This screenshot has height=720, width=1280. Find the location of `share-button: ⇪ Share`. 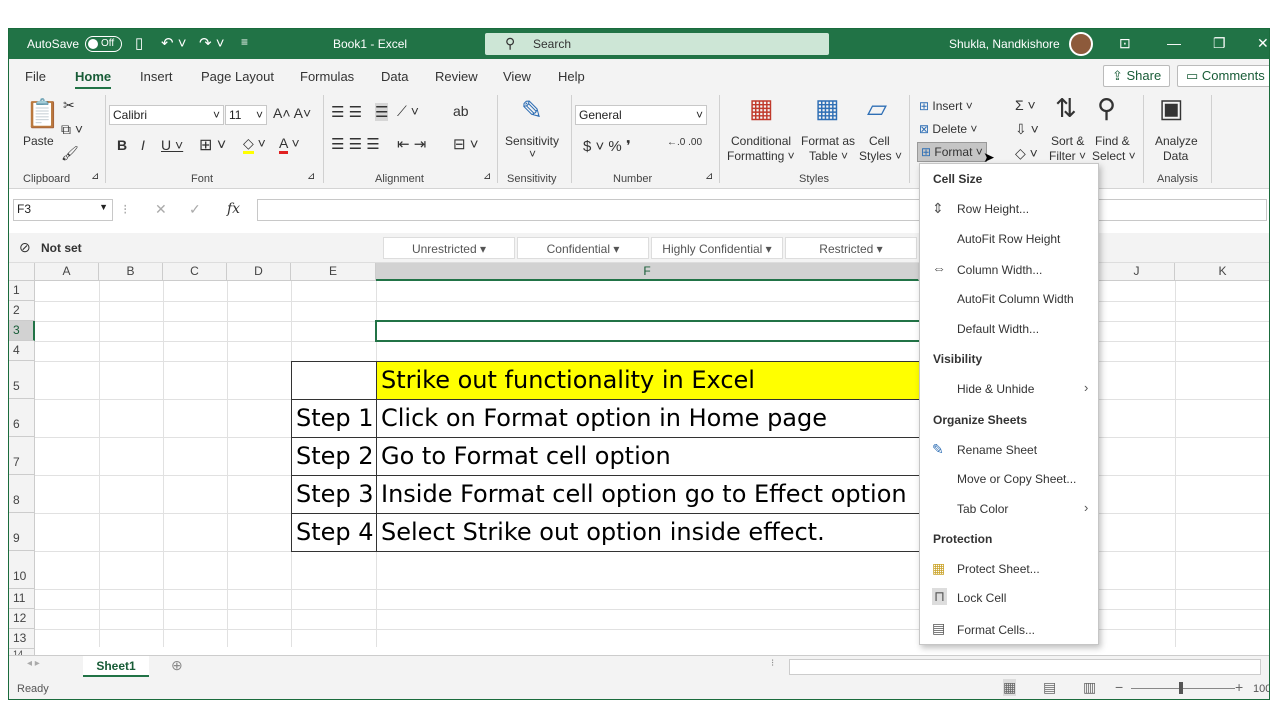

share-button: ⇪ Share is located at coordinates (1137, 76).